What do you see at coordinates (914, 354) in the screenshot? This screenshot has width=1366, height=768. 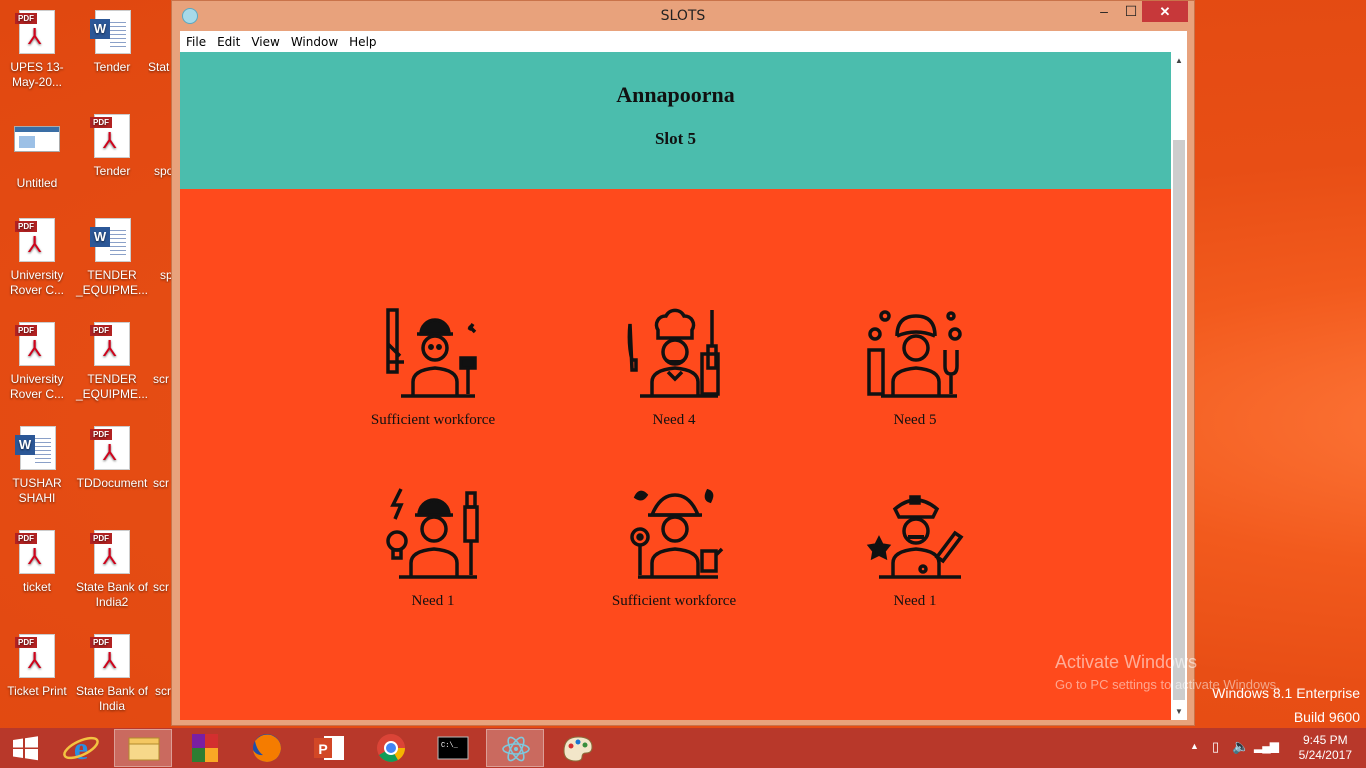 I see `cleaner-icon` at bounding box center [914, 354].